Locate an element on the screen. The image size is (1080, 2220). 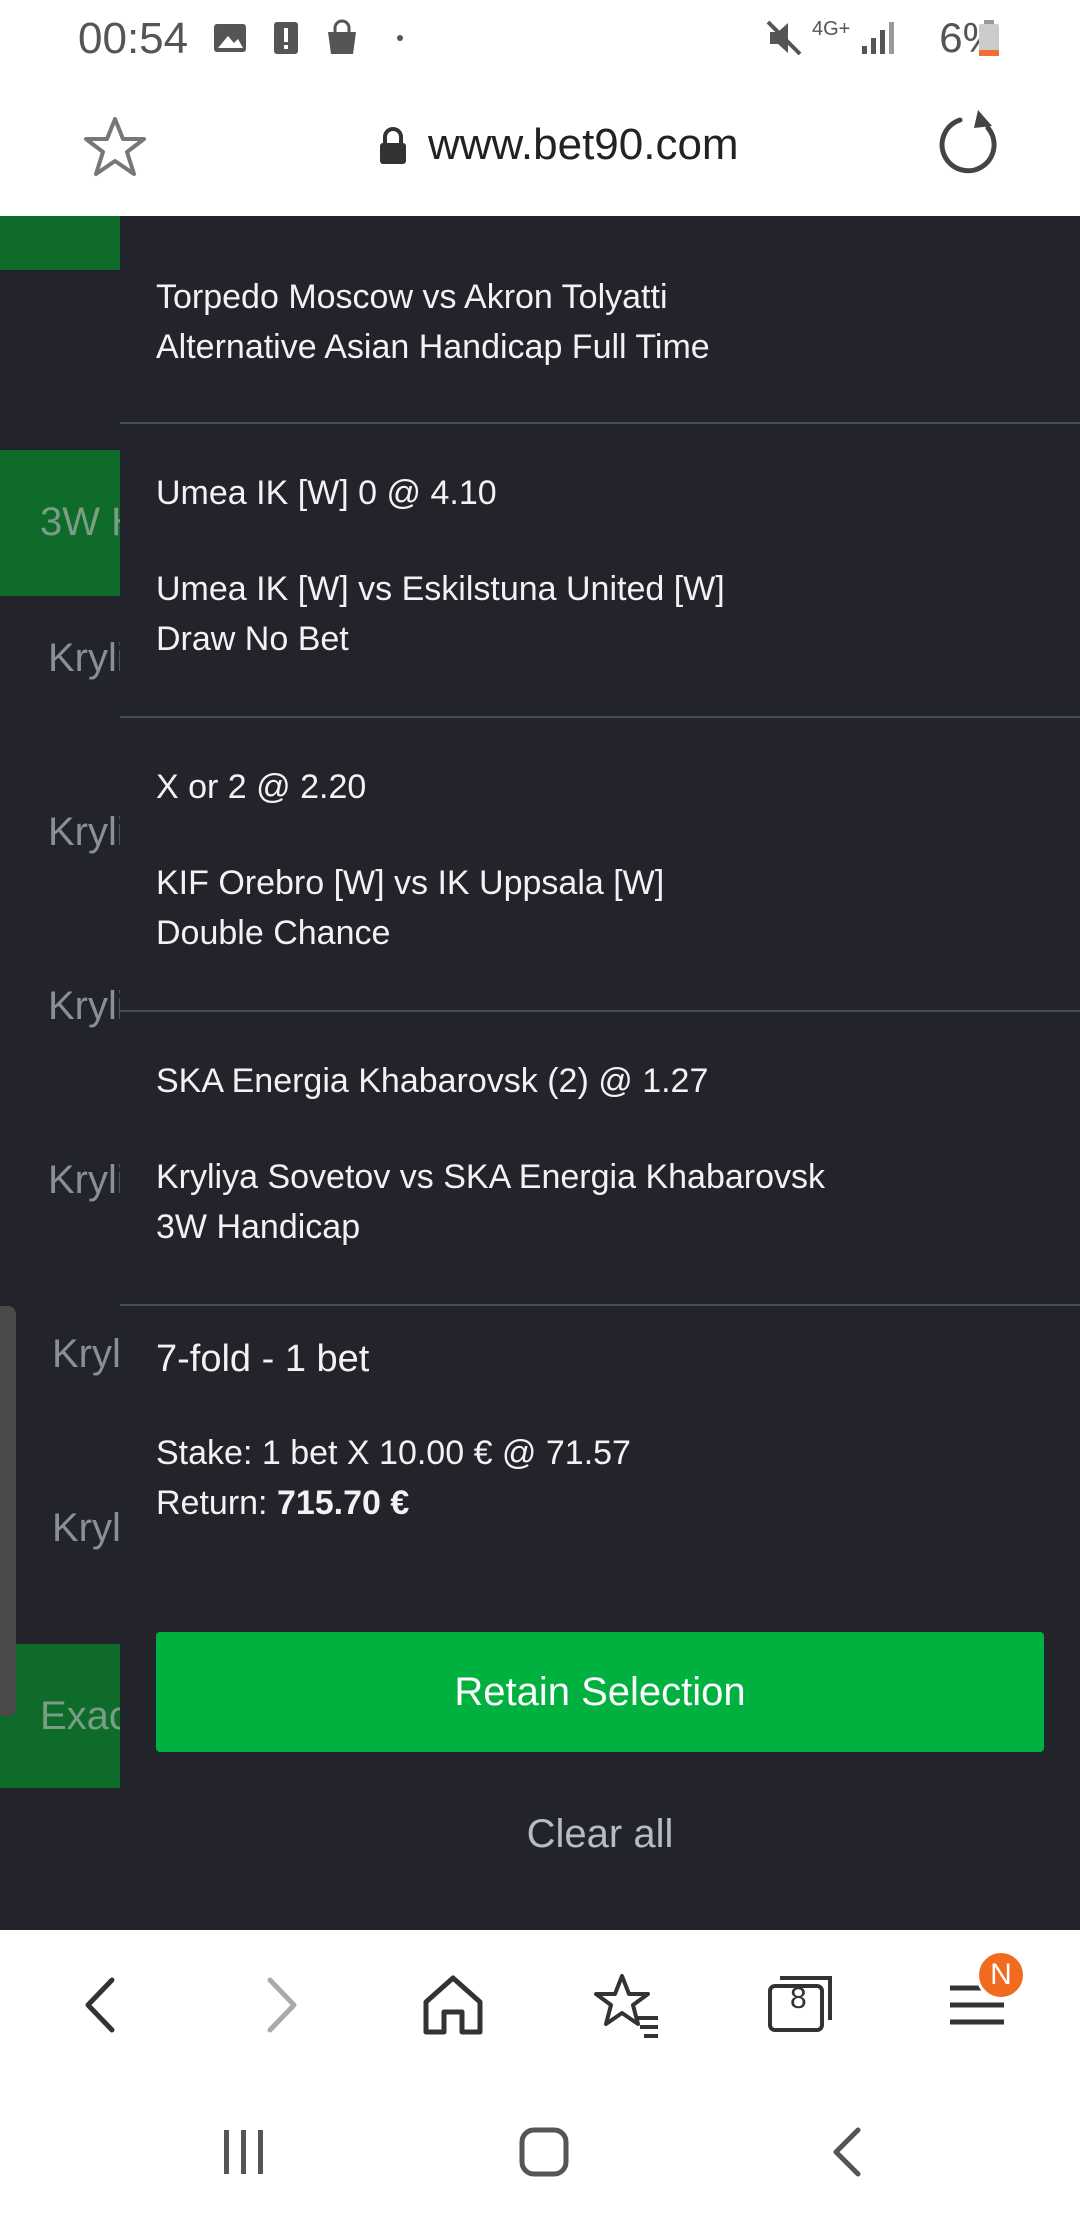
browser-toolbar: 8 N is located at coordinates (540, 2005).